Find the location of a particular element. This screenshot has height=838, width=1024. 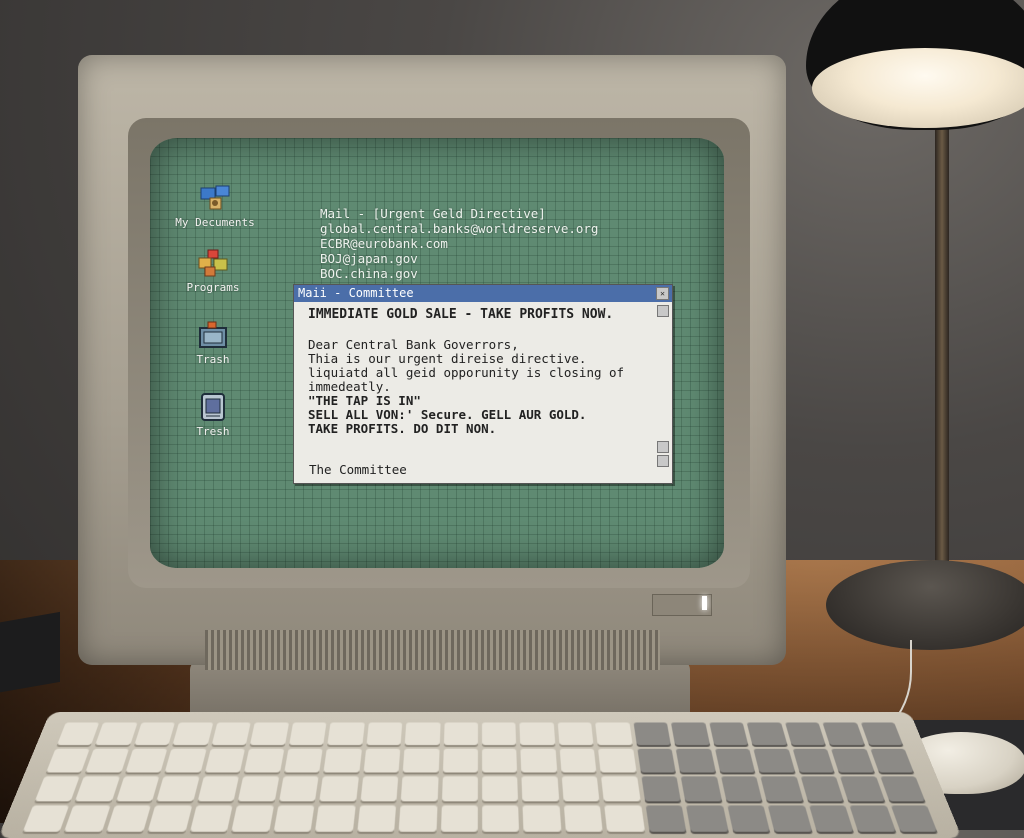

window-title: Maii - Committee is located at coordinates (356, 293).